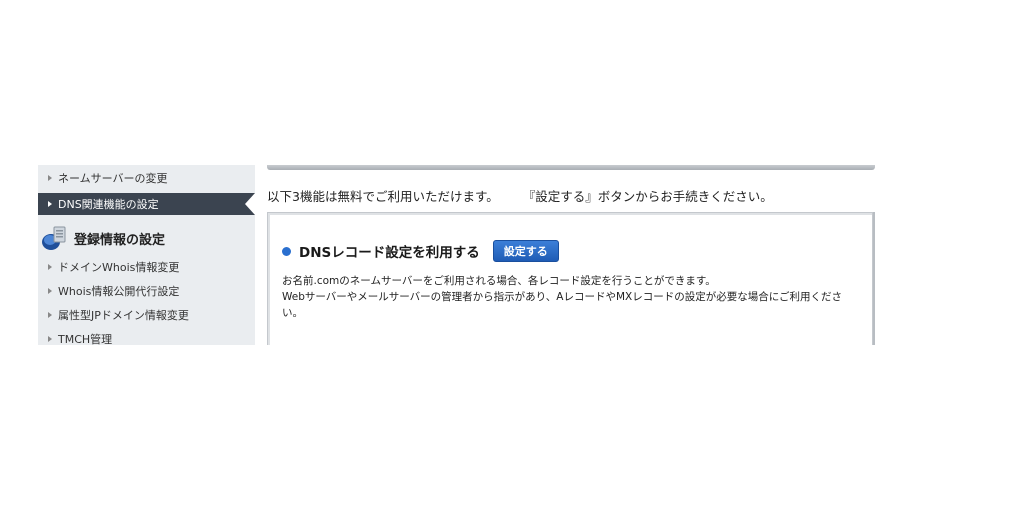 This screenshot has width=1024, height=512. Describe the element at coordinates (383, 196) in the screenshot. I see `intro-text-part1: 以下3機能は無料でご利用いただけます。` at that location.